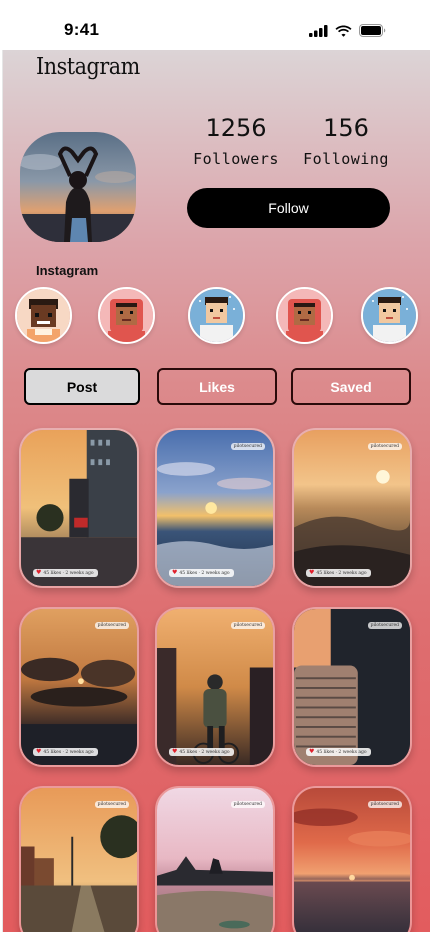 This screenshot has width=430, height=932. Describe the element at coordinates (343, 31) in the screenshot. I see `wifi-icon` at that location.